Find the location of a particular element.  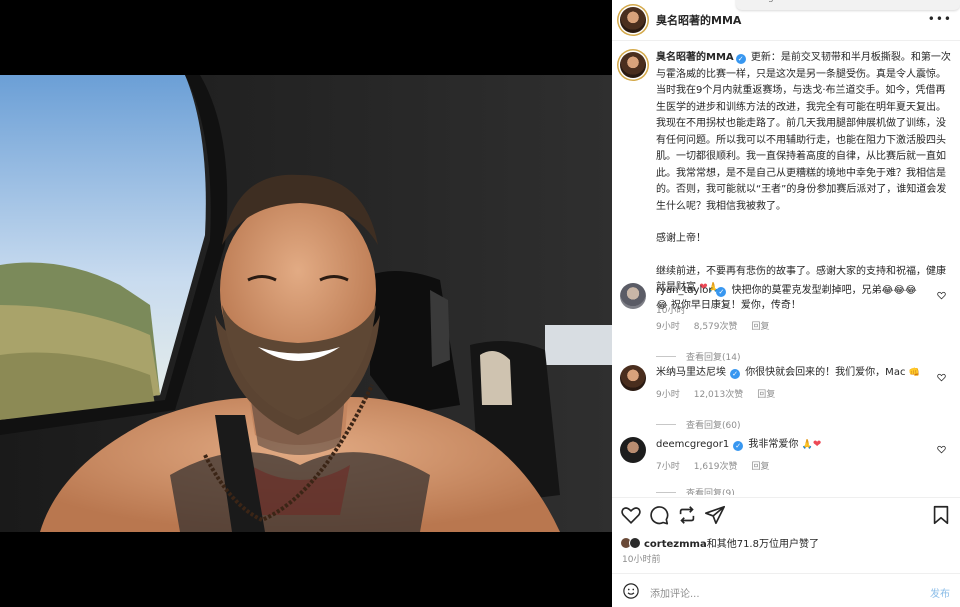

post-comment-button: 发布 is located at coordinates (940, 592).